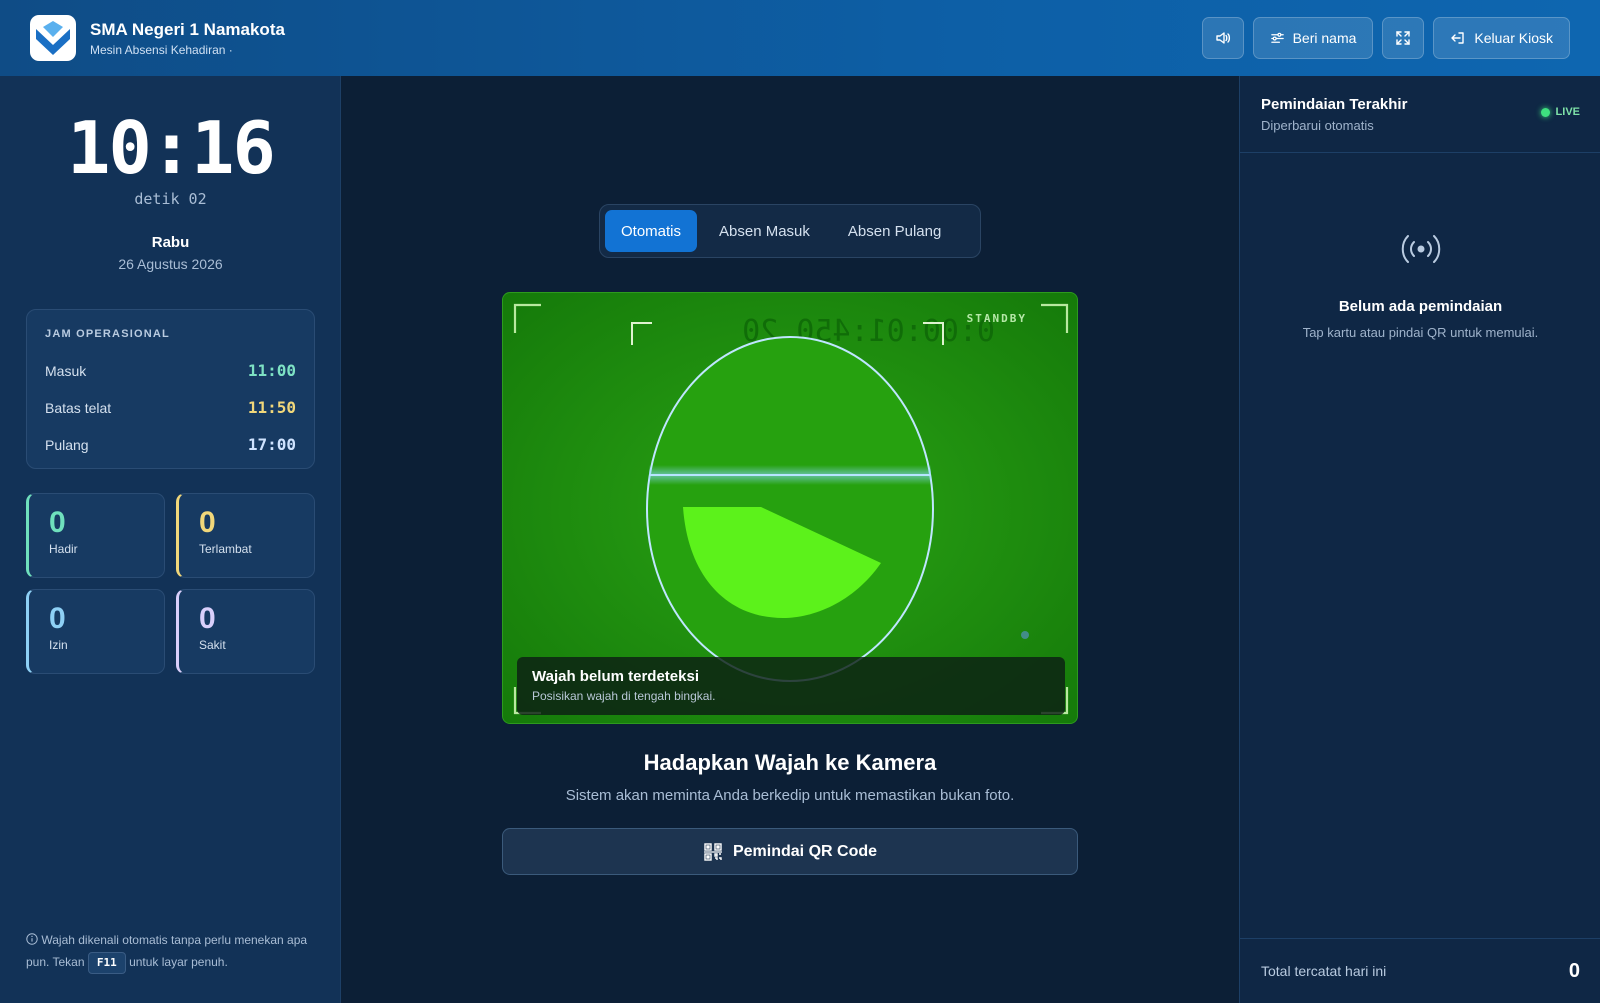 The width and height of the screenshot is (1600, 1003). I want to click on stat-label: Izin, so click(58, 645).